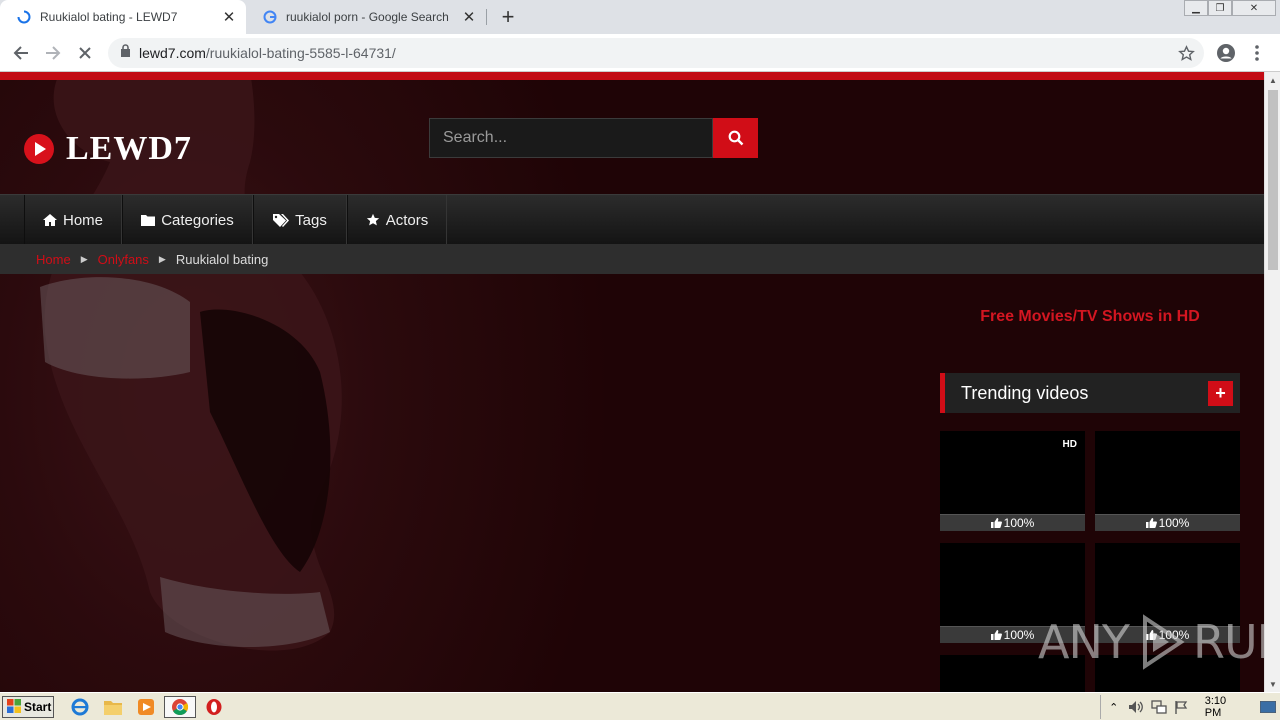 This screenshot has width=1280, height=720. I want to click on system-tray: ⌃ 3:10 PM, so click(1189, 707).